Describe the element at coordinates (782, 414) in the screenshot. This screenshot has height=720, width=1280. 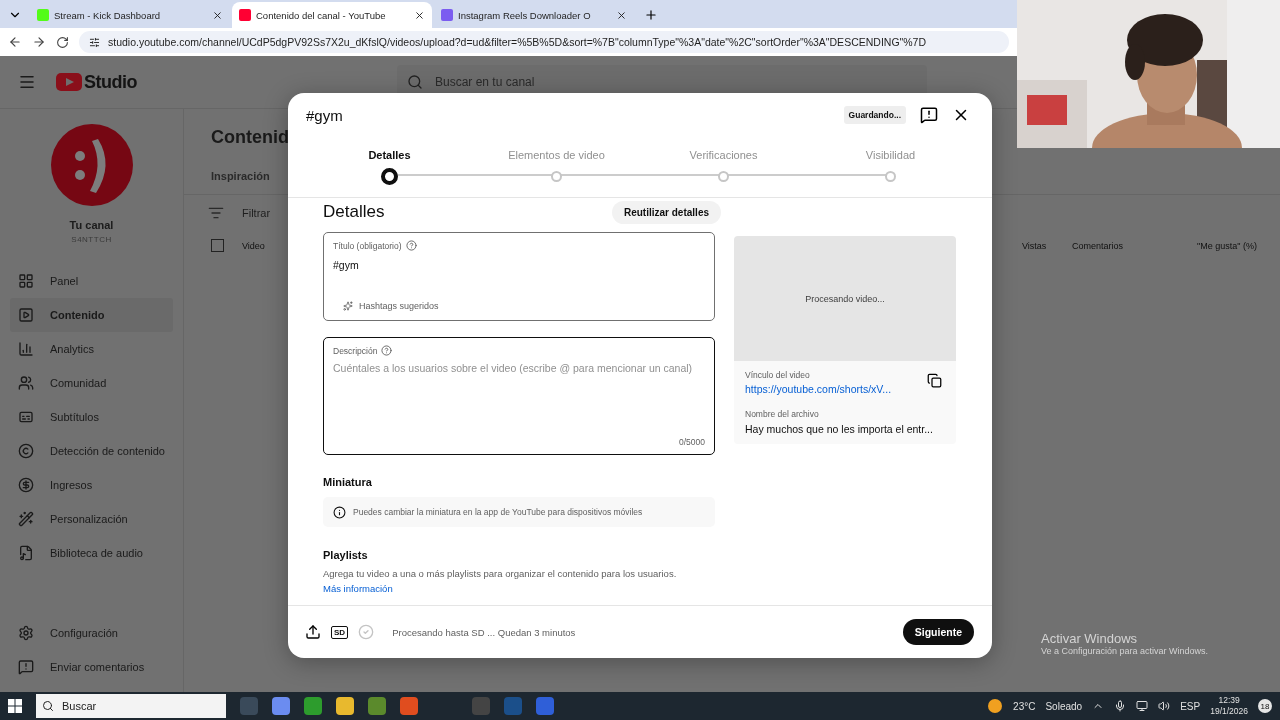
I see `field-label: Nombre del archivo` at that location.